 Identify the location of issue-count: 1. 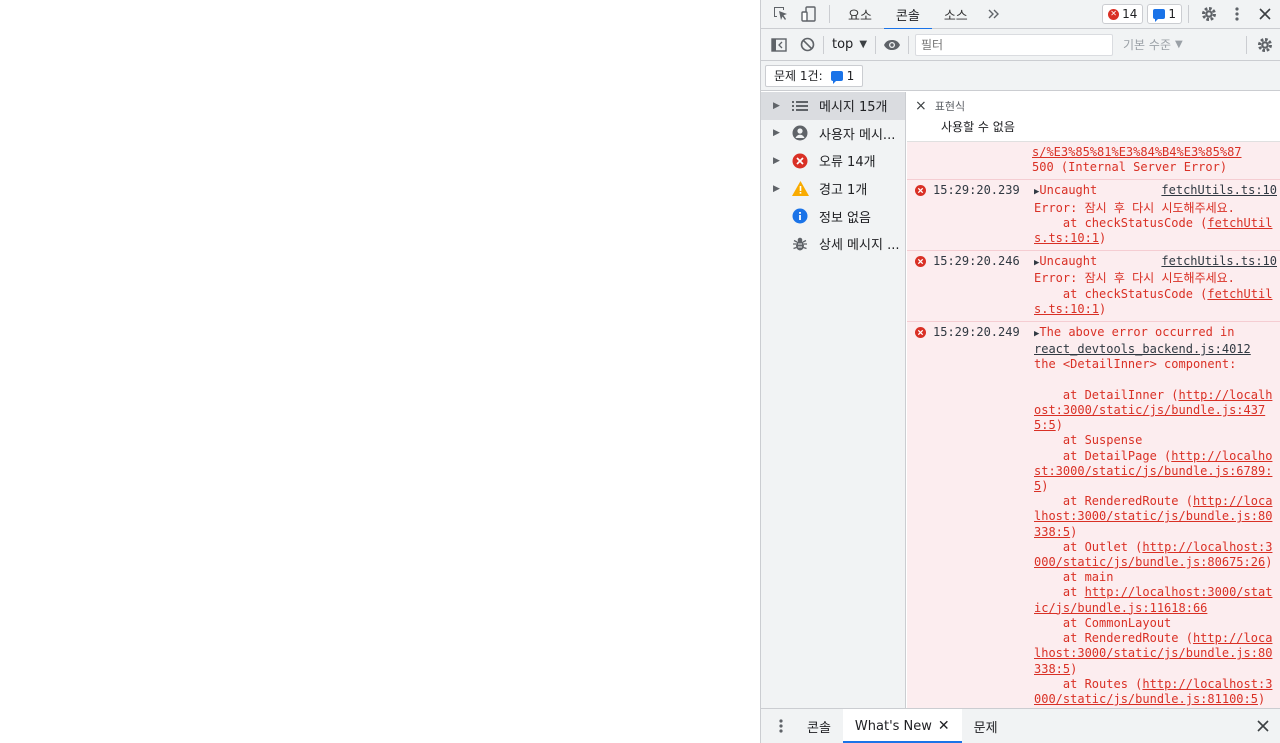
(1172, 14).